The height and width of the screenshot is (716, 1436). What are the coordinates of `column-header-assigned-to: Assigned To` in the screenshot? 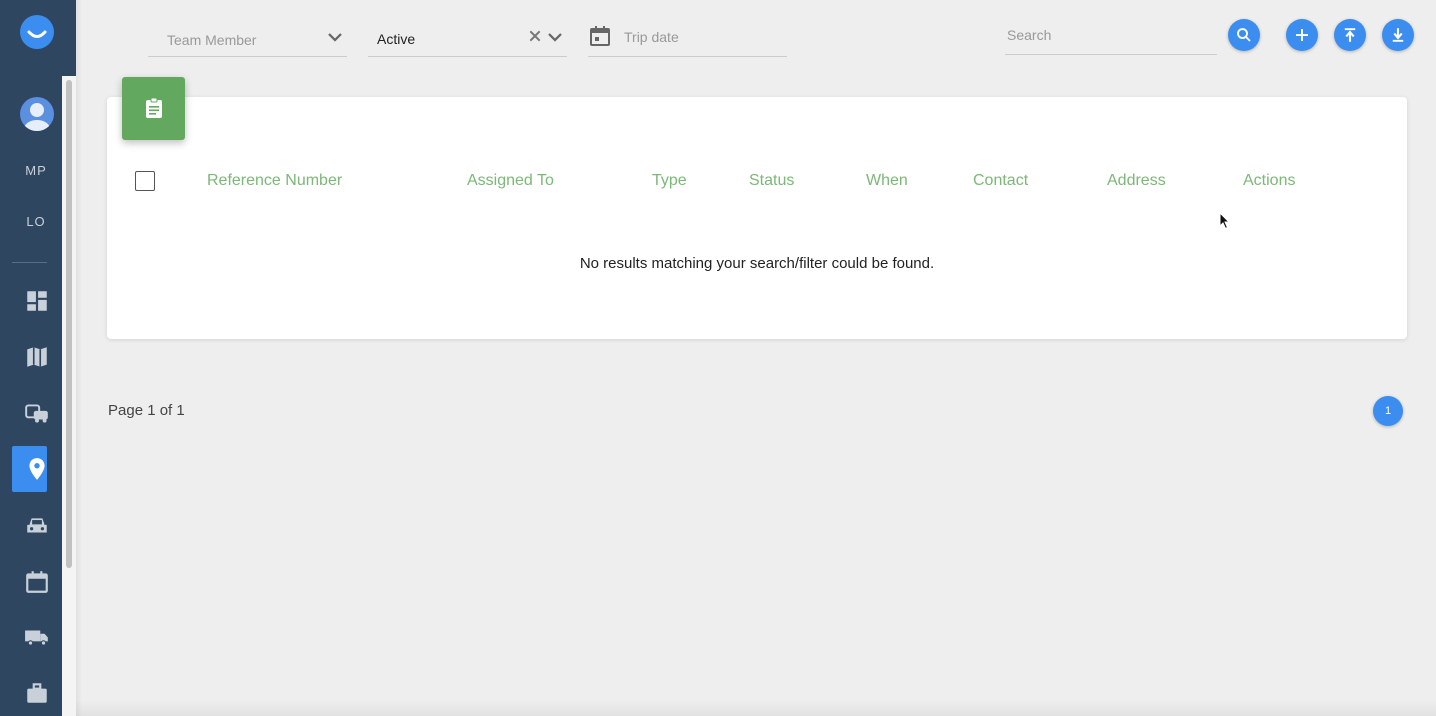 It's located at (510, 181).